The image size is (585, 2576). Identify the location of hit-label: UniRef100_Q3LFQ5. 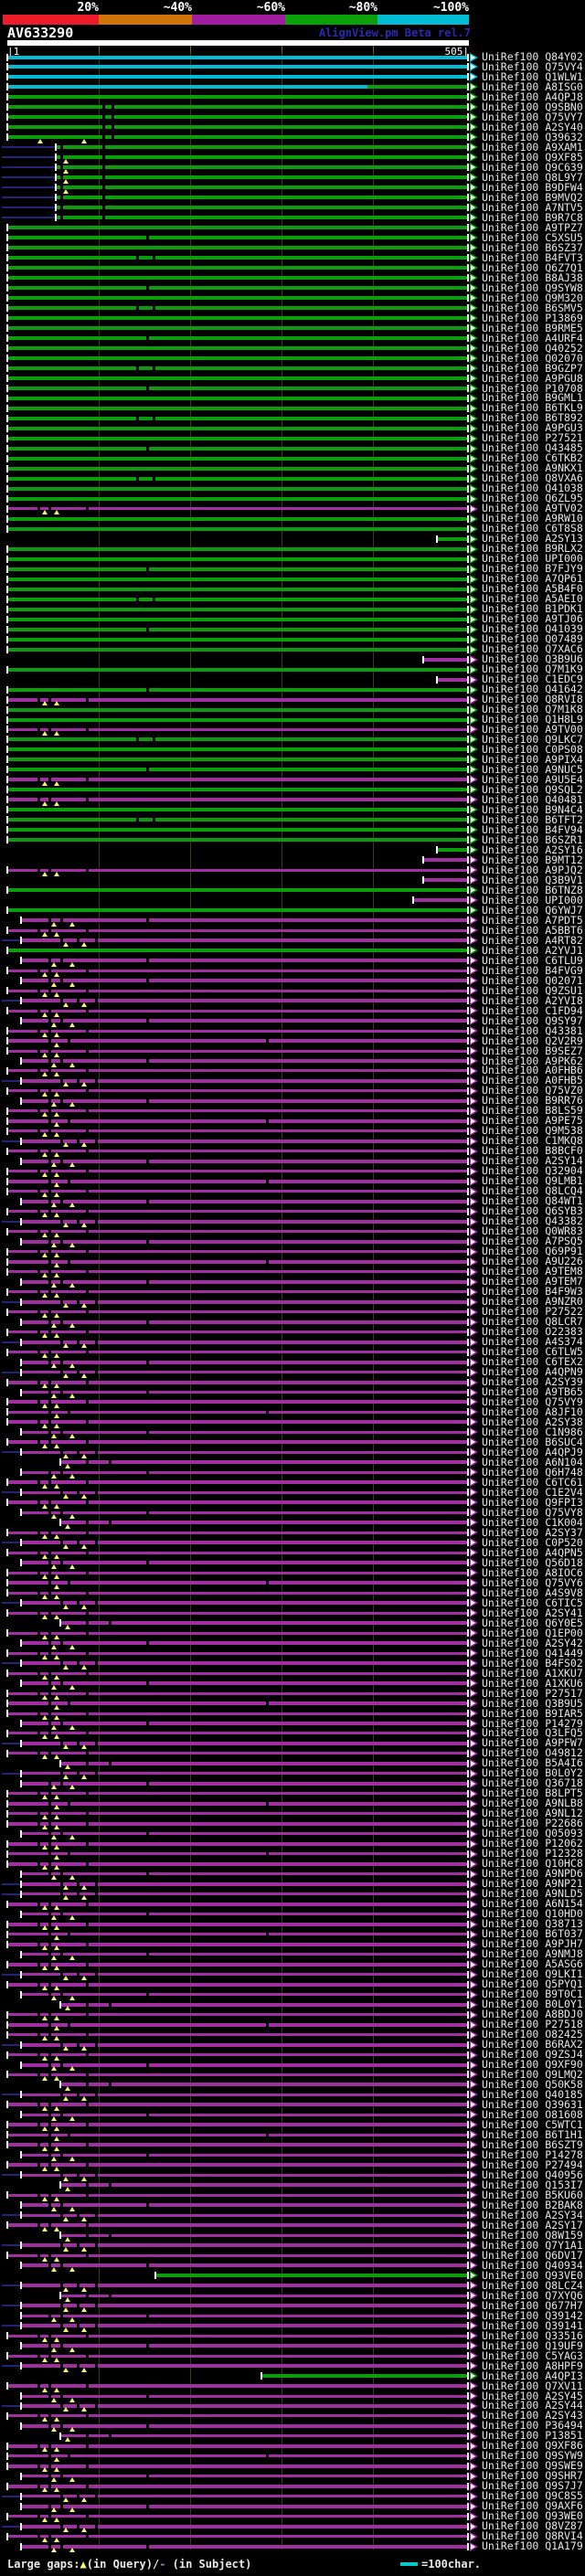
(533, 1733).